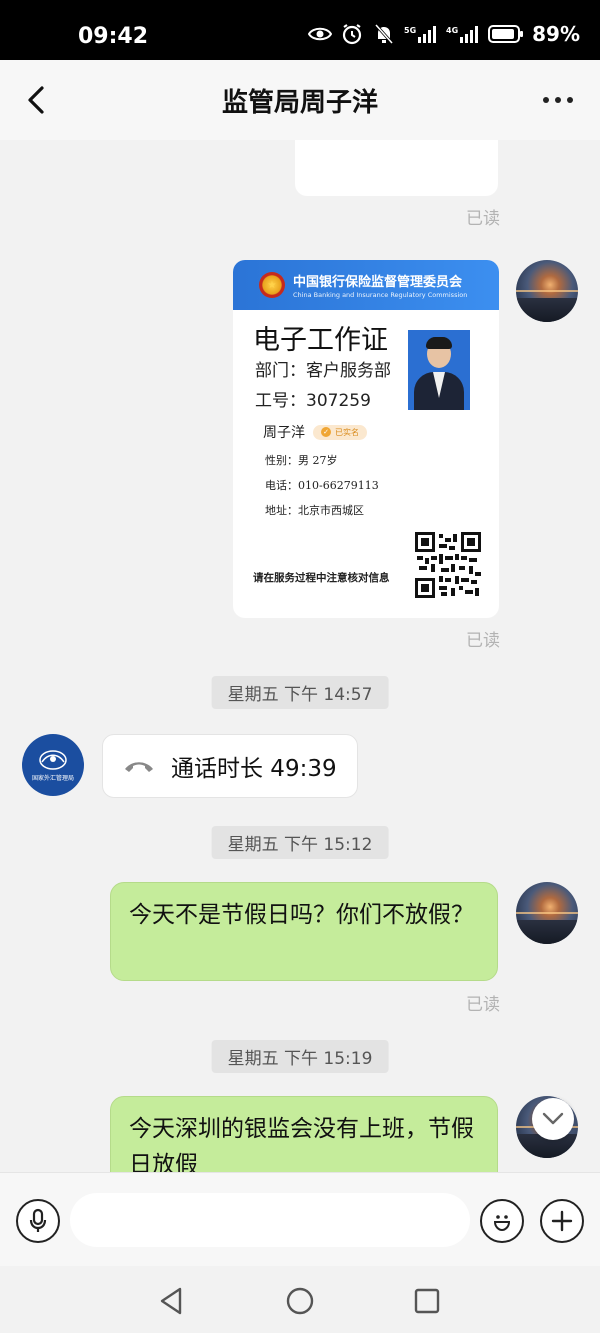  I want to click on emoji-icon, so click(502, 1223).